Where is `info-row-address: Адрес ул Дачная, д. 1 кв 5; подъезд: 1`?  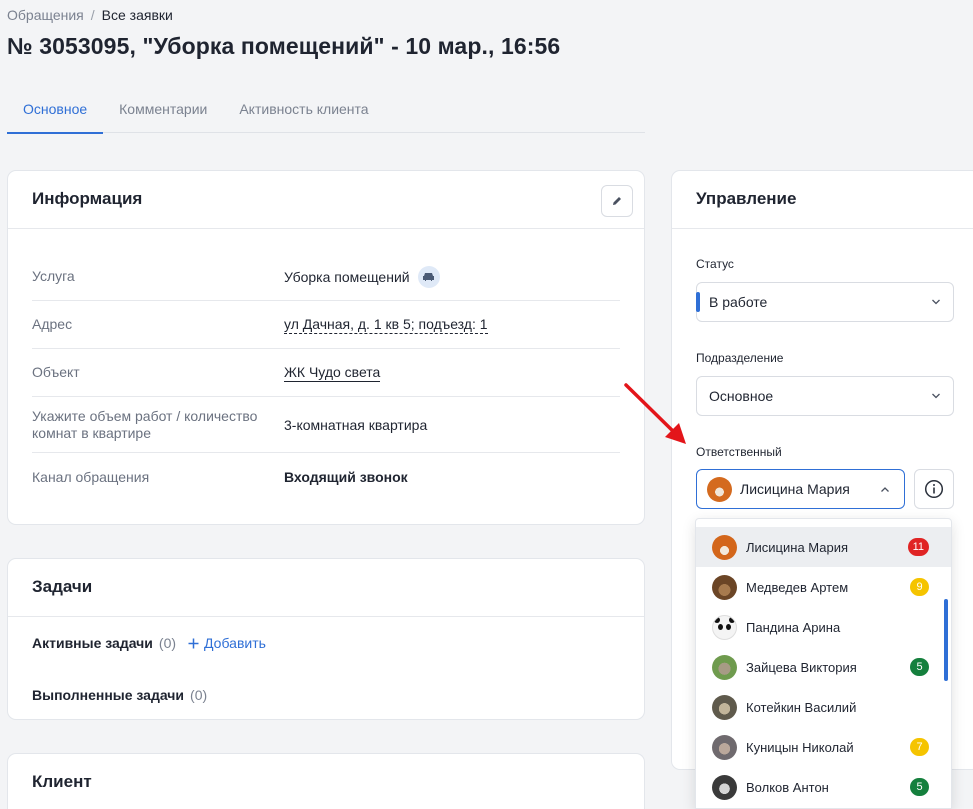
info-row-address: Адрес ул Дачная, д. 1 кв 5; подъезд: 1 is located at coordinates (326, 325).